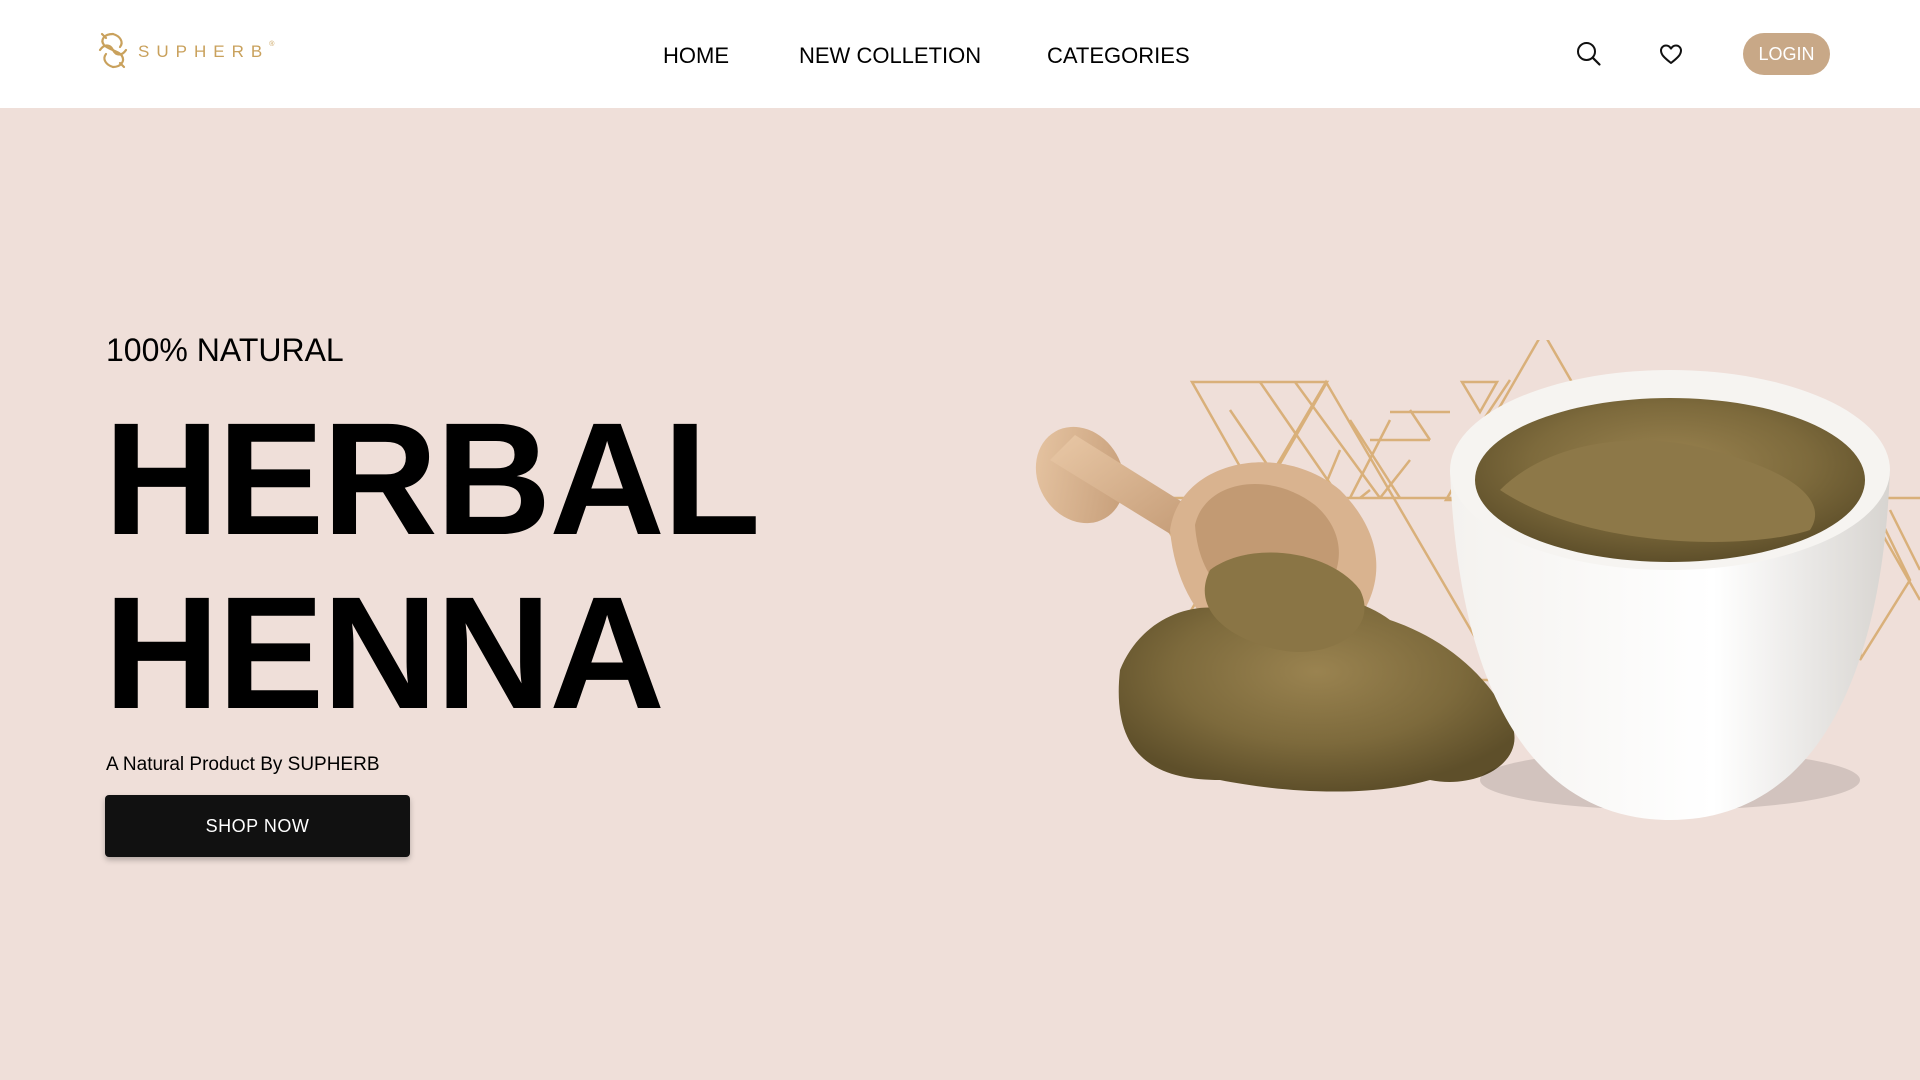 The image size is (1920, 1080). I want to click on nav-new-collection-link: NEW COLLETION, so click(890, 56).